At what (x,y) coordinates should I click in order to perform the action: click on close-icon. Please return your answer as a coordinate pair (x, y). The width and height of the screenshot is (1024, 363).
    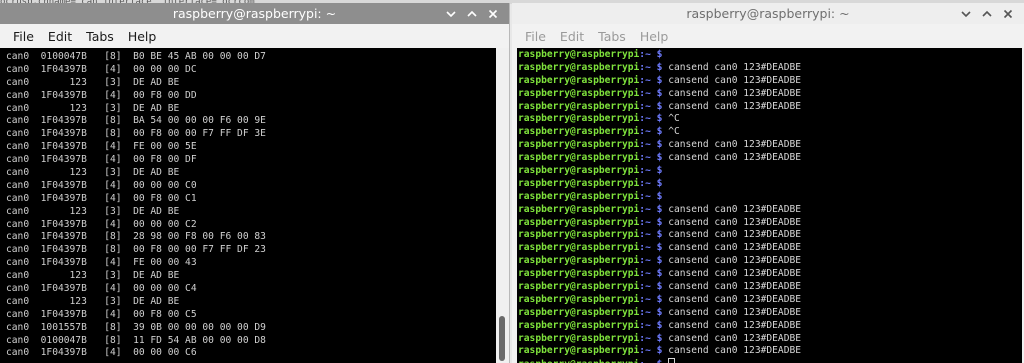
    Looking at the image, I should click on (1007, 13).